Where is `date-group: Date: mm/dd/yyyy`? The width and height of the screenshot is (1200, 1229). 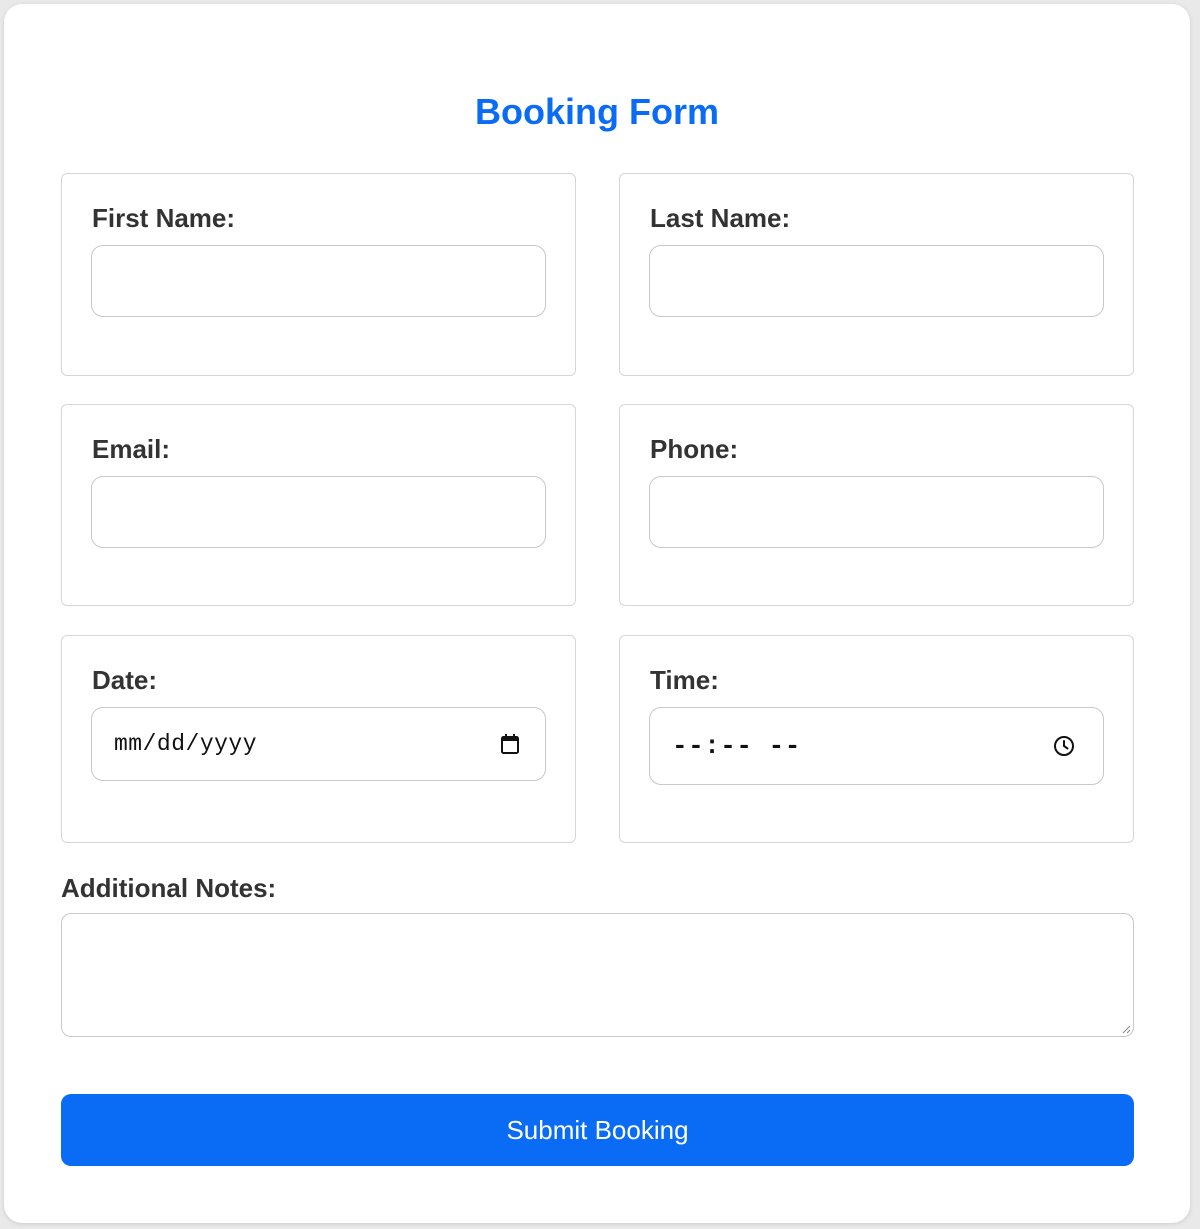
date-group: Date: mm/dd/yyyy is located at coordinates (318, 739).